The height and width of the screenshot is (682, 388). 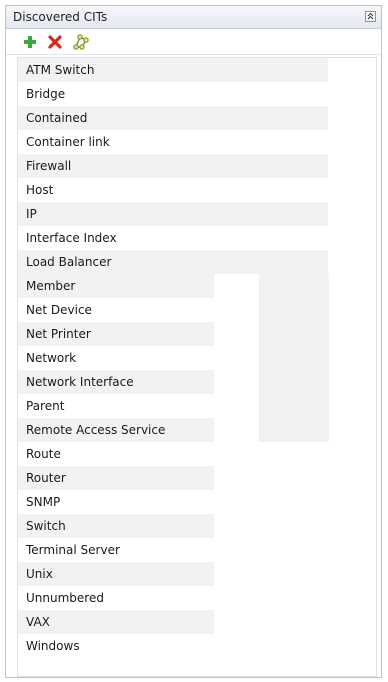 I want to click on delete-button, so click(x=55, y=42).